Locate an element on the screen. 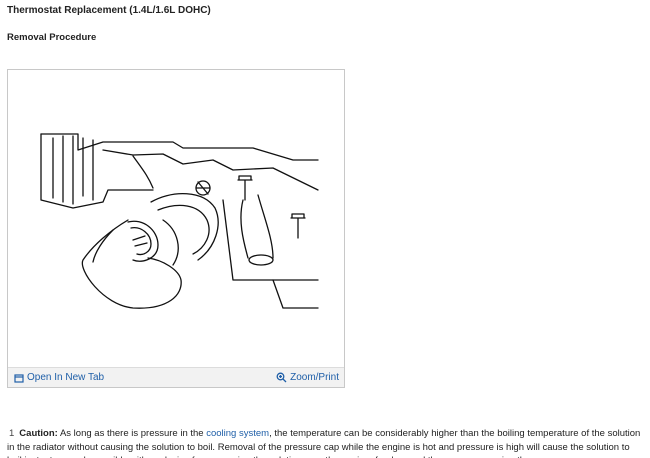 Image resolution: width=650 pixels, height=458 pixels. step-text-part-1: As long as there is pressure in the is located at coordinates (131, 433).